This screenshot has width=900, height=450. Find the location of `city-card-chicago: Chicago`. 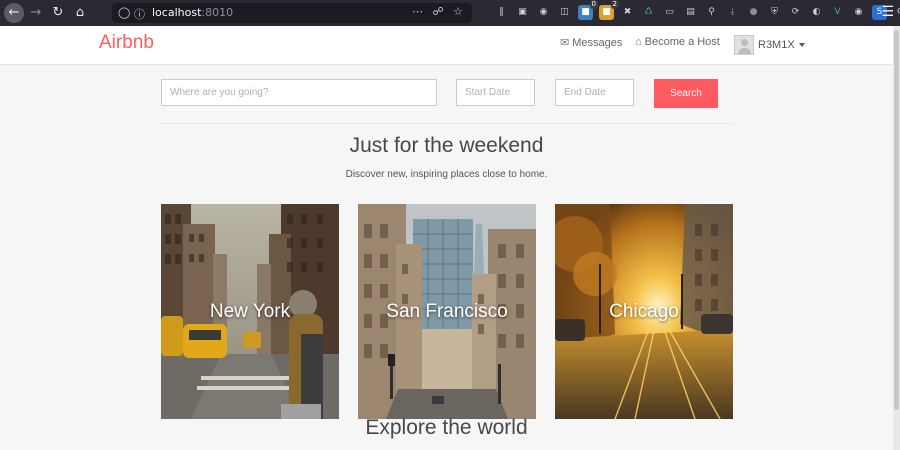

city-card-chicago: Chicago is located at coordinates (644, 311).